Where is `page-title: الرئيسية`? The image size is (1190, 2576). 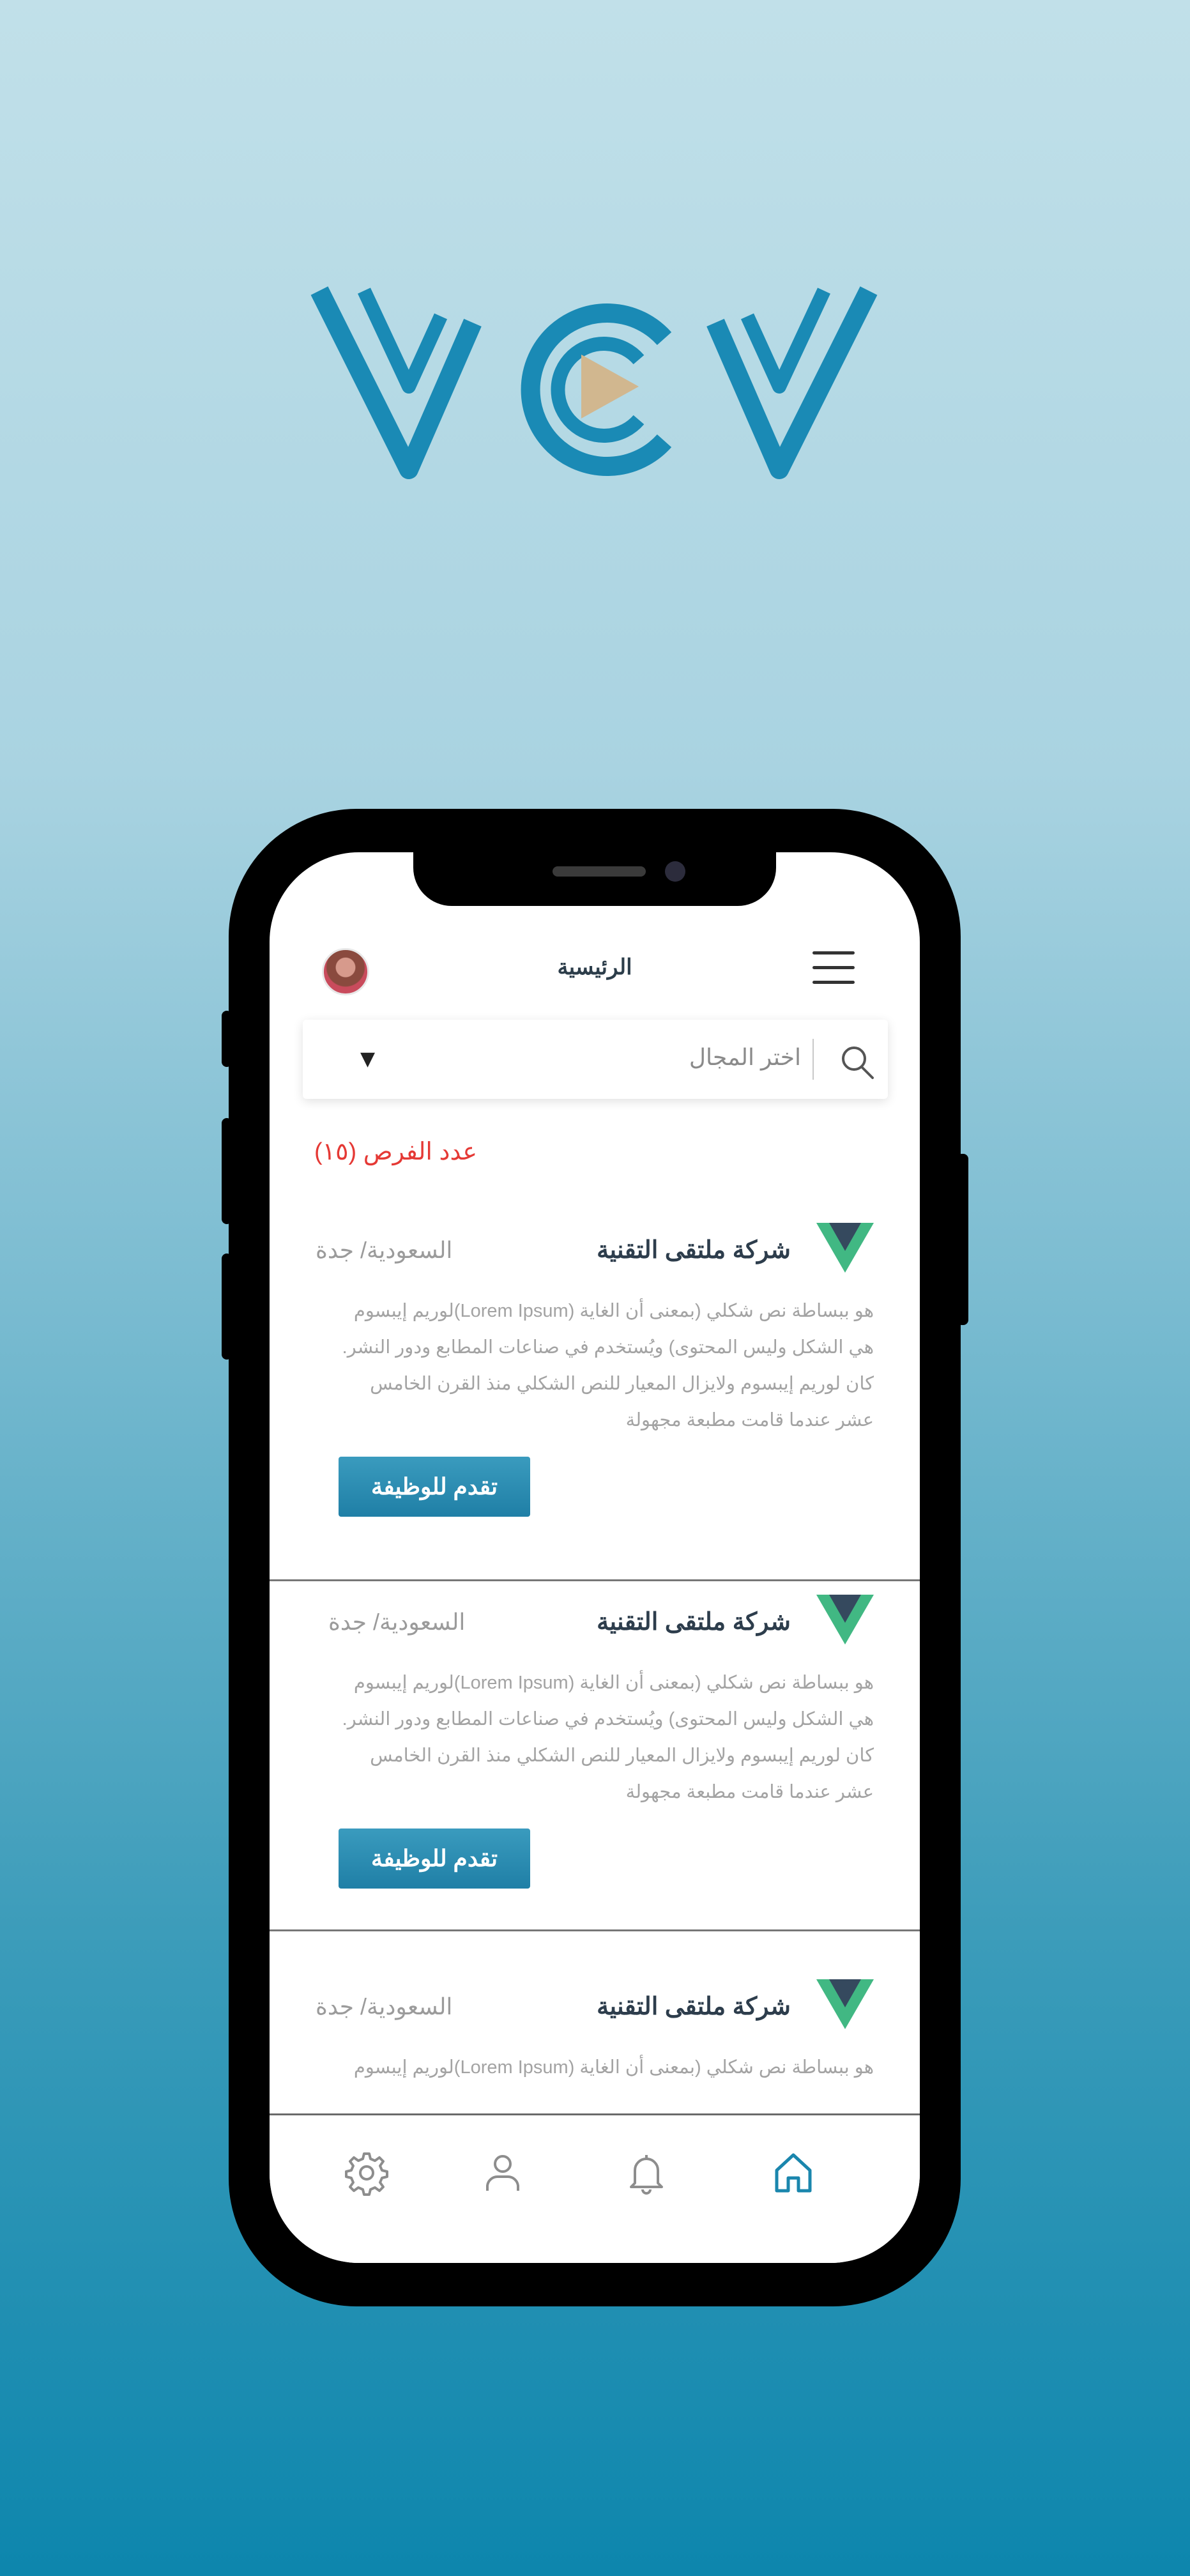 page-title: الرئيسية is located at coordinates (594, 967).